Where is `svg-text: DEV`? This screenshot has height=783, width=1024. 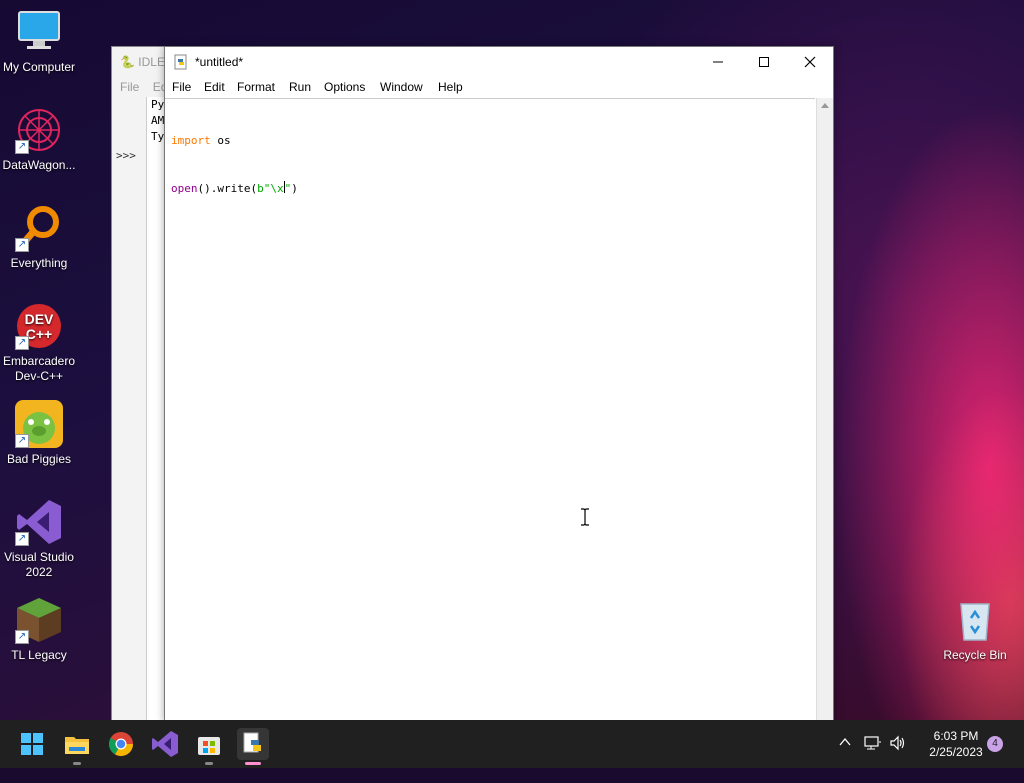
svg-text: DEV is located at coordinates (39, 319).